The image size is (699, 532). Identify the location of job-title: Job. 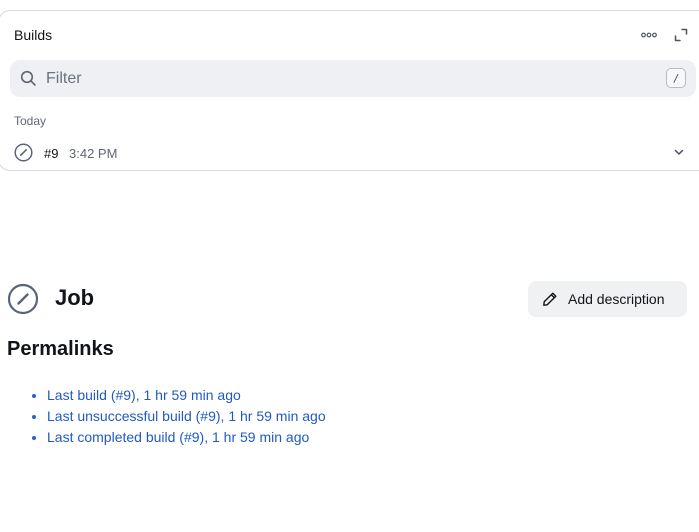
(75, 297).